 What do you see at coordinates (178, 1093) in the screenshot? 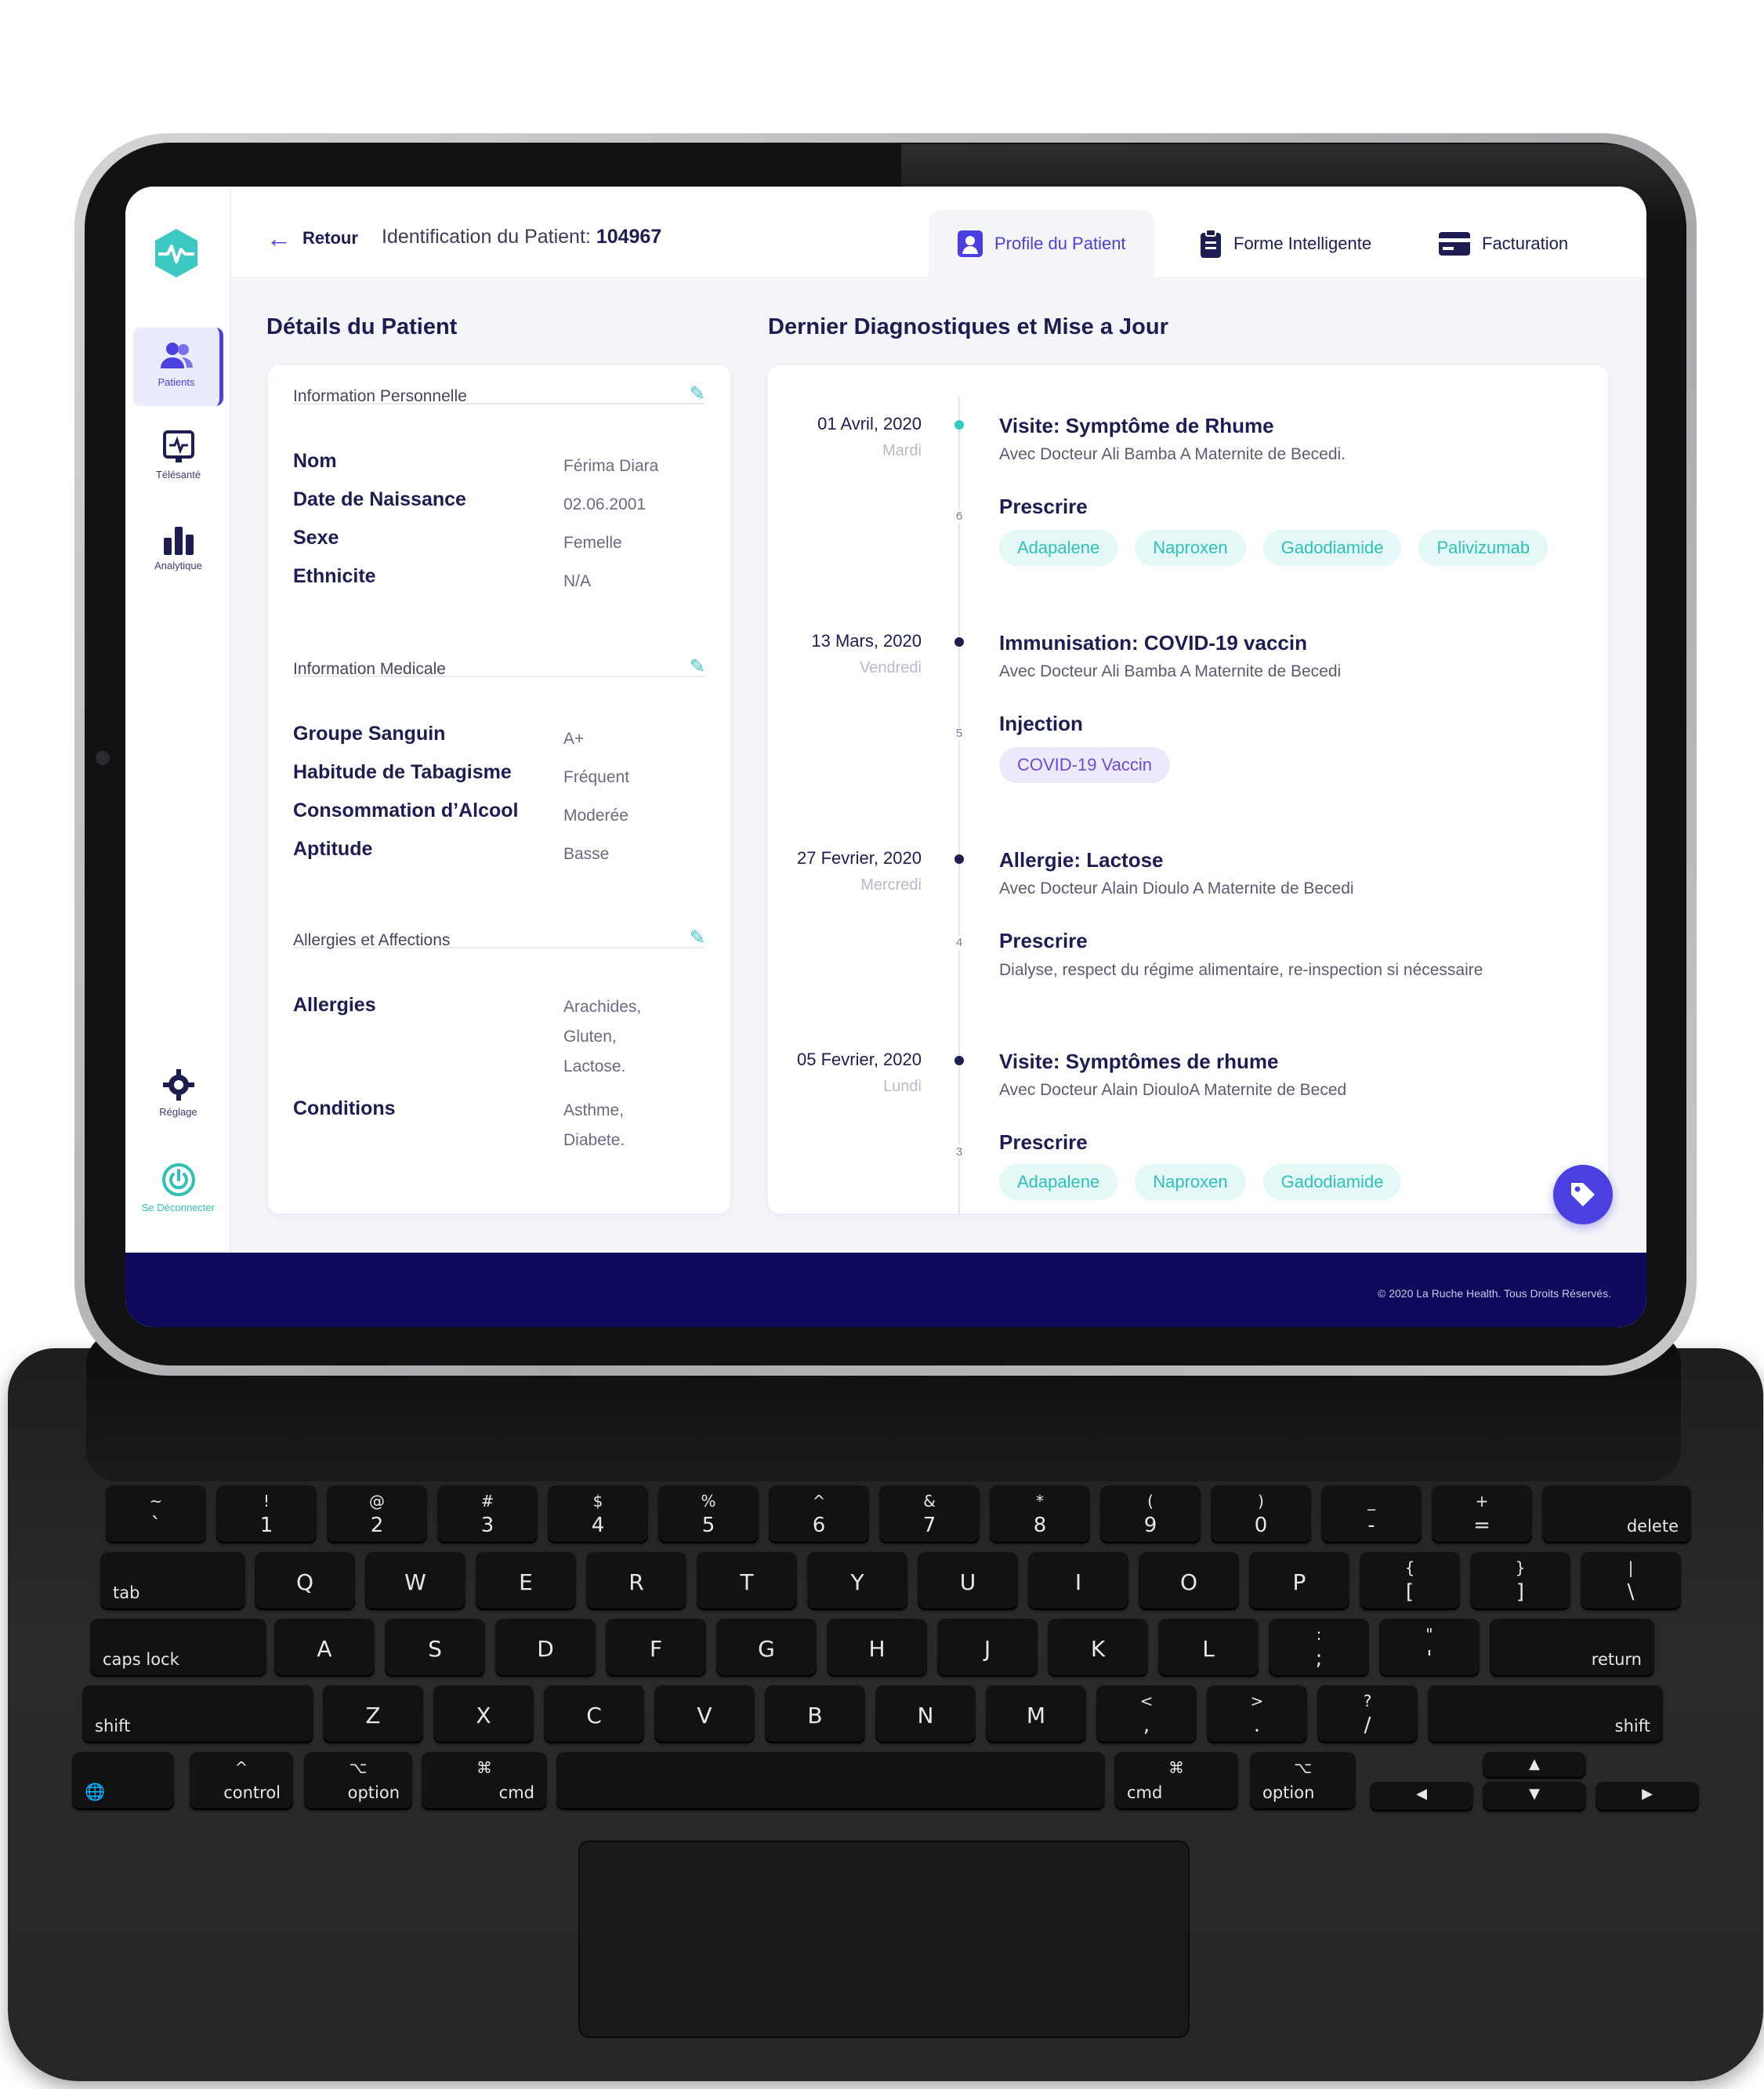
I see `sidebar-item-reglage: Réglage` at bounding box center [178, 1093].